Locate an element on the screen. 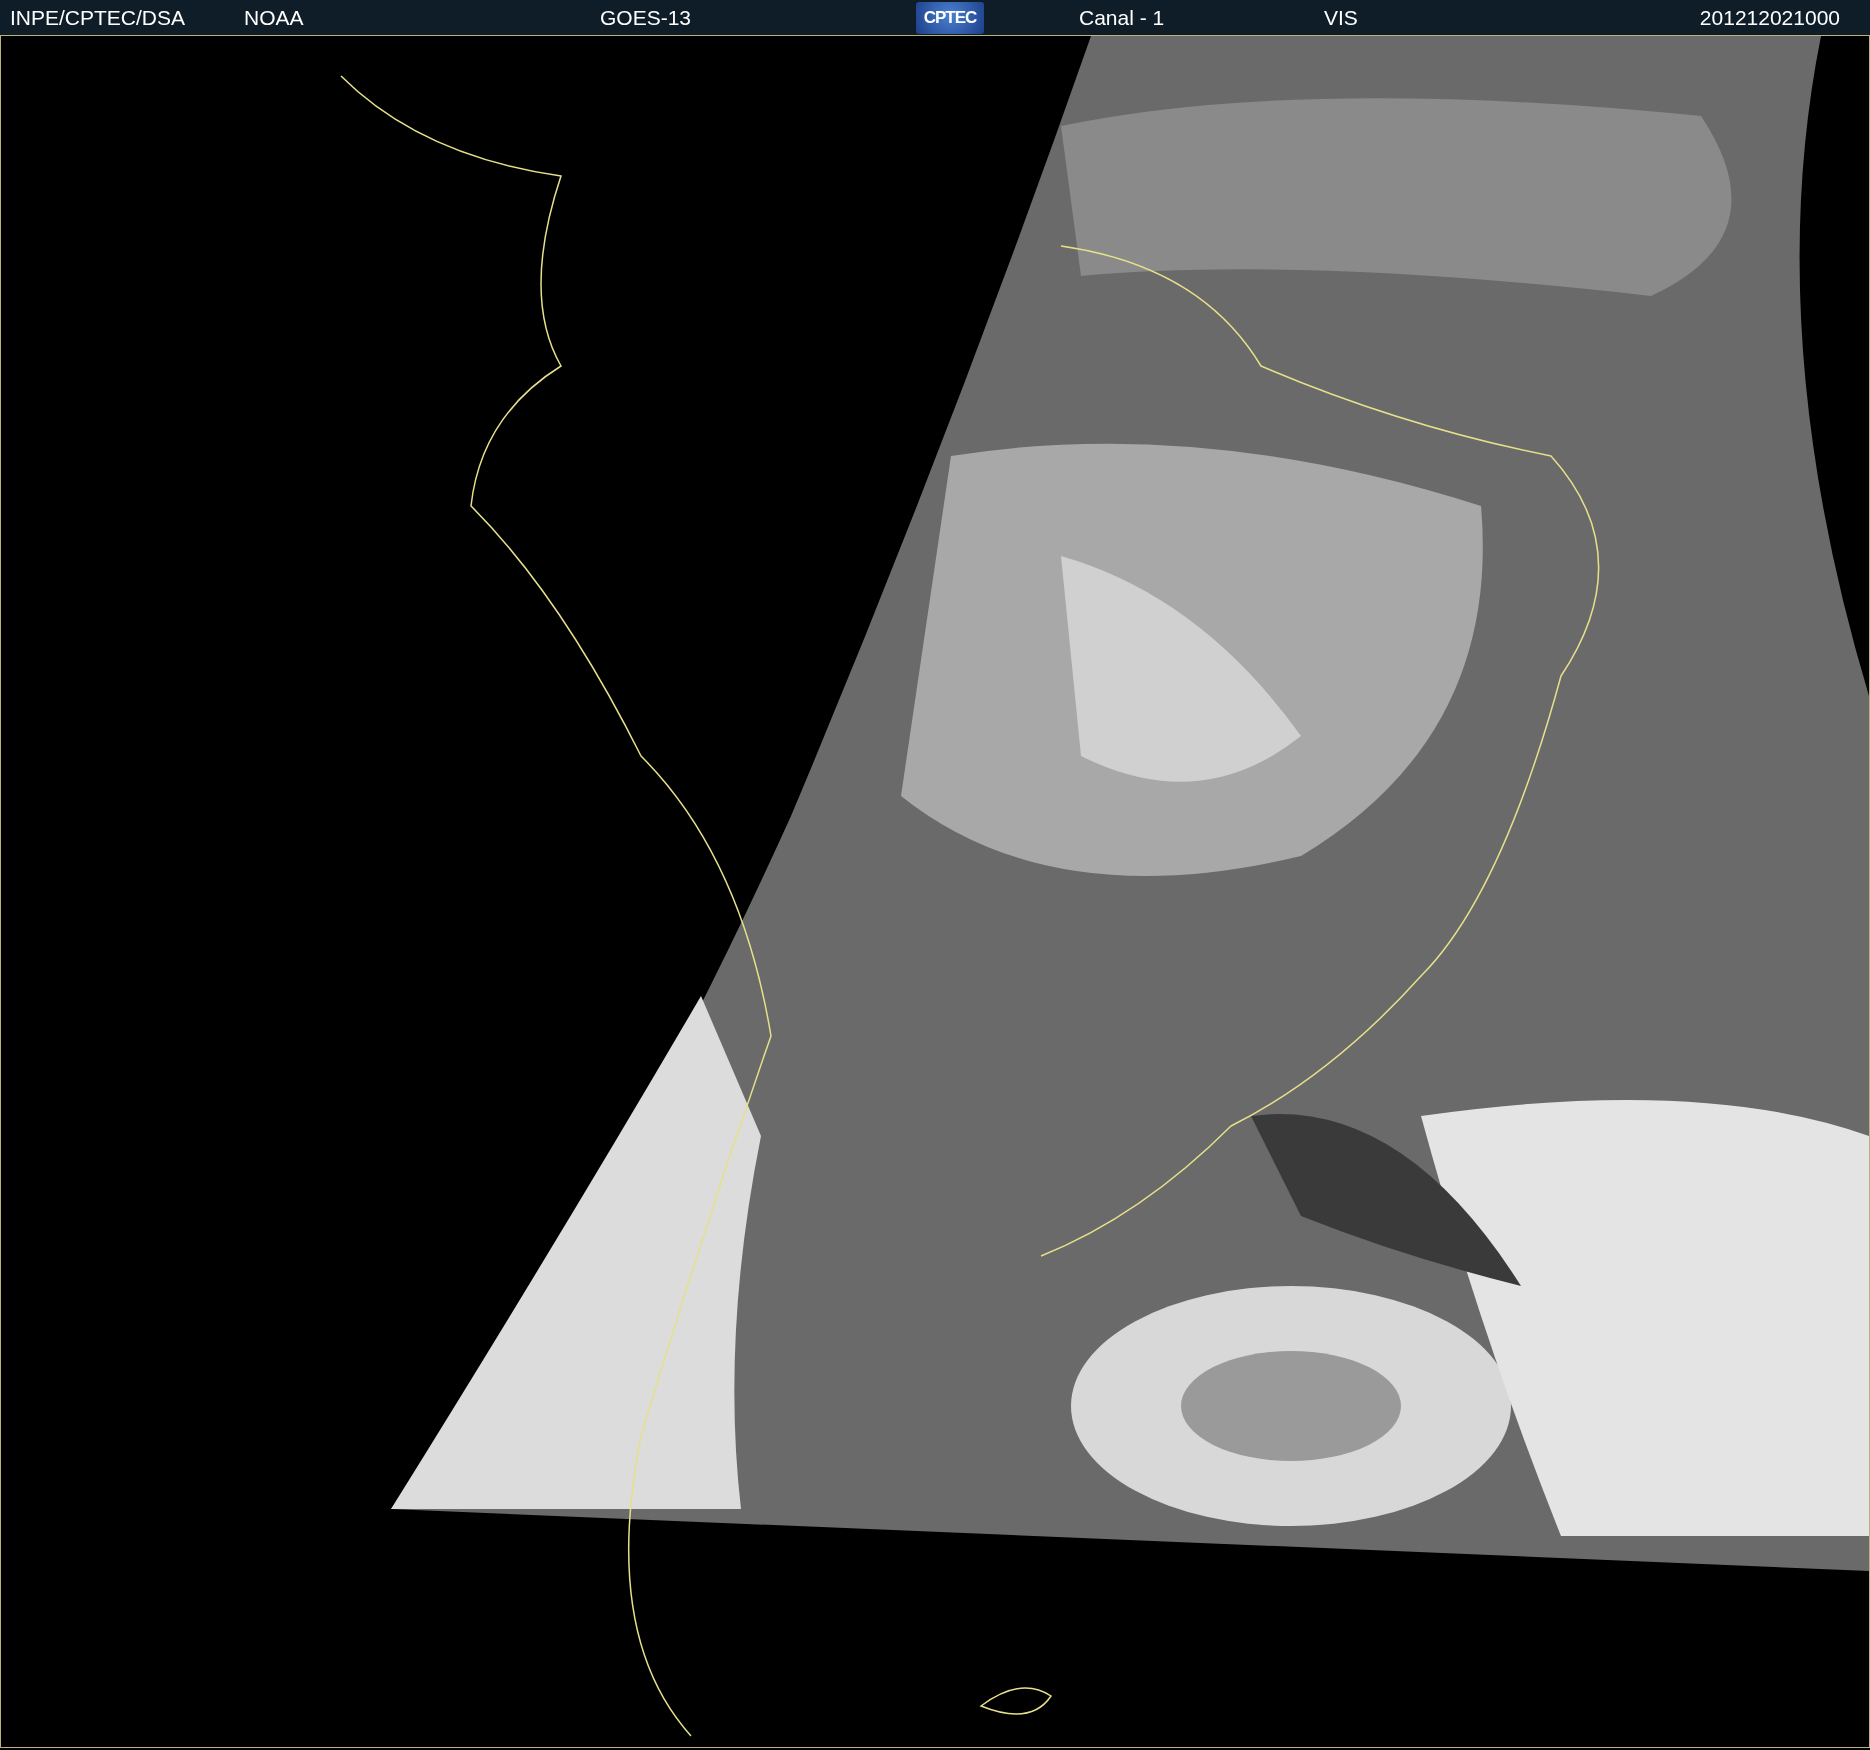 The image size is (1870, 1750). header-text: NOAA is located at coordinates (274, 17).